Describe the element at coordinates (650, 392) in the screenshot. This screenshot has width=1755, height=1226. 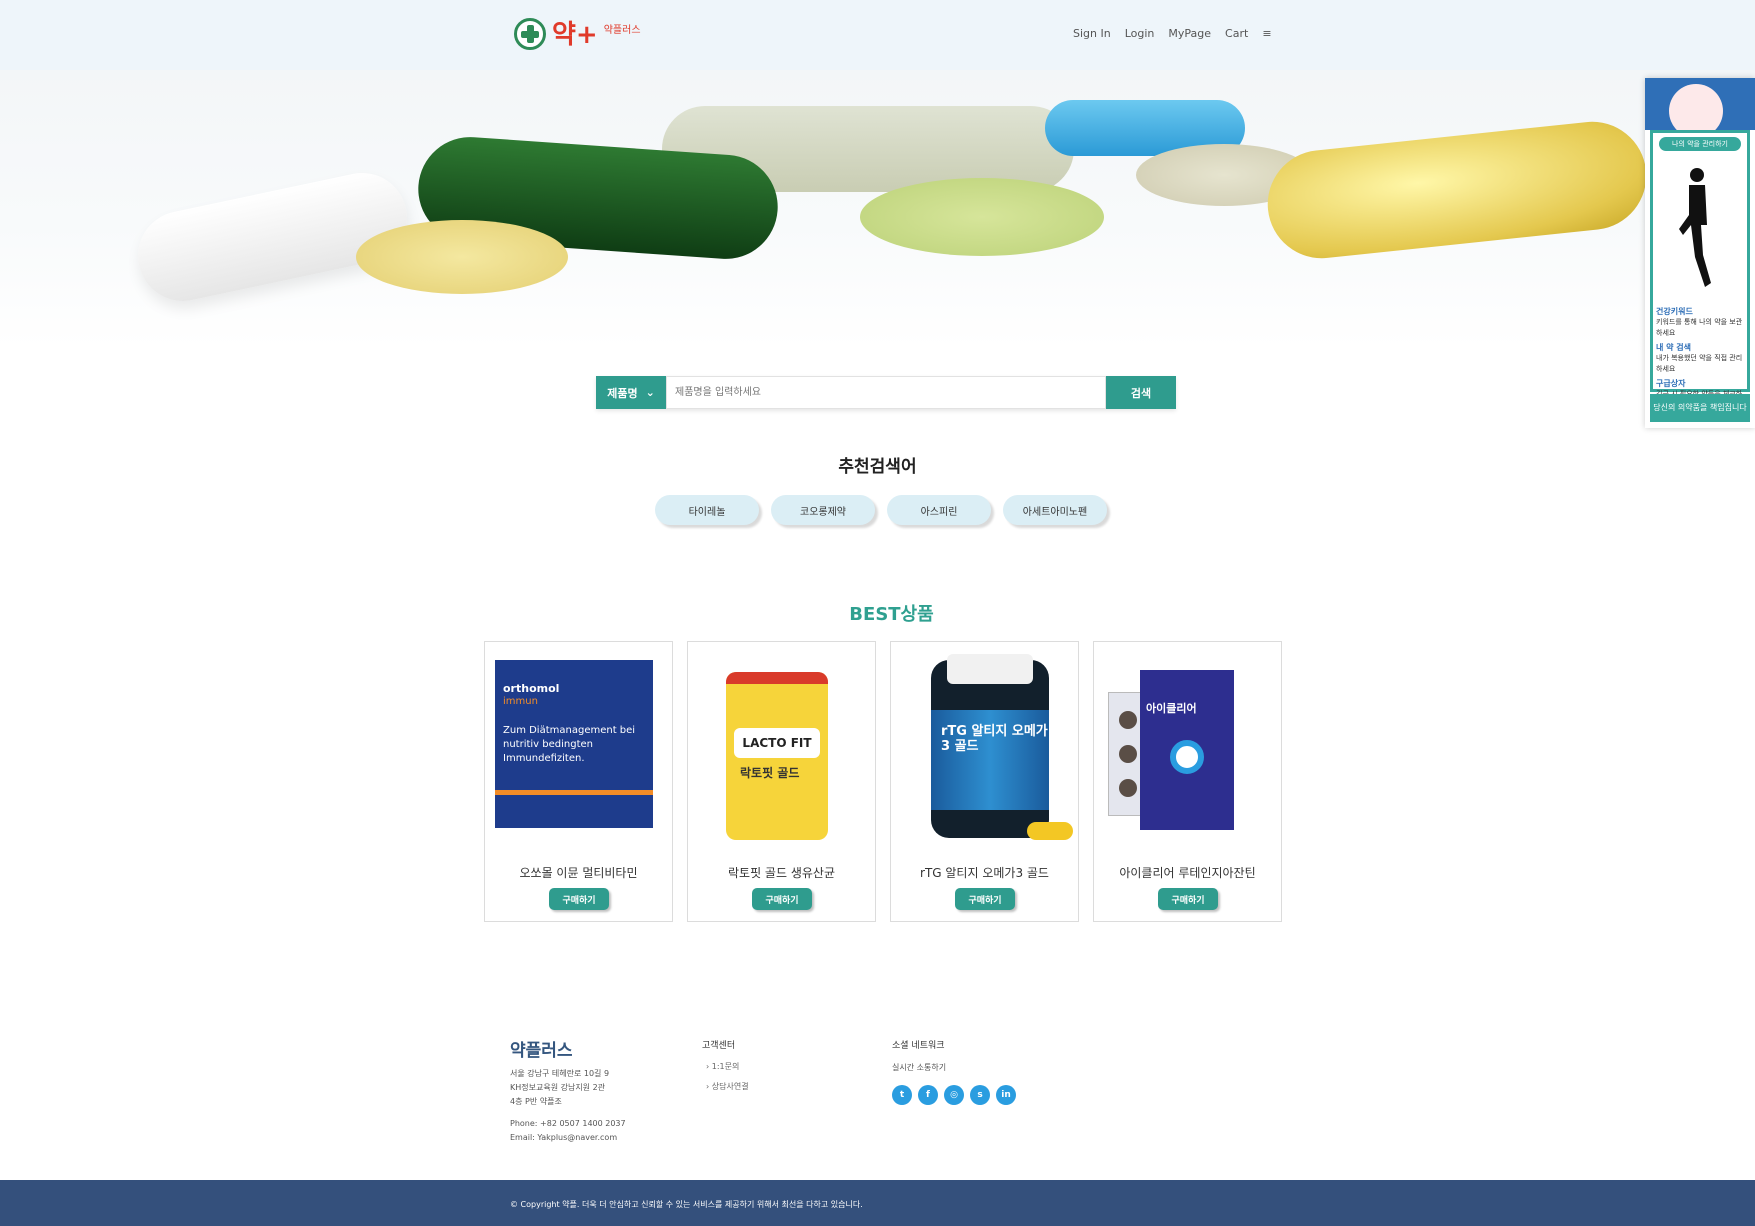
I see `chevron-down-icon: ⌄` at that location.